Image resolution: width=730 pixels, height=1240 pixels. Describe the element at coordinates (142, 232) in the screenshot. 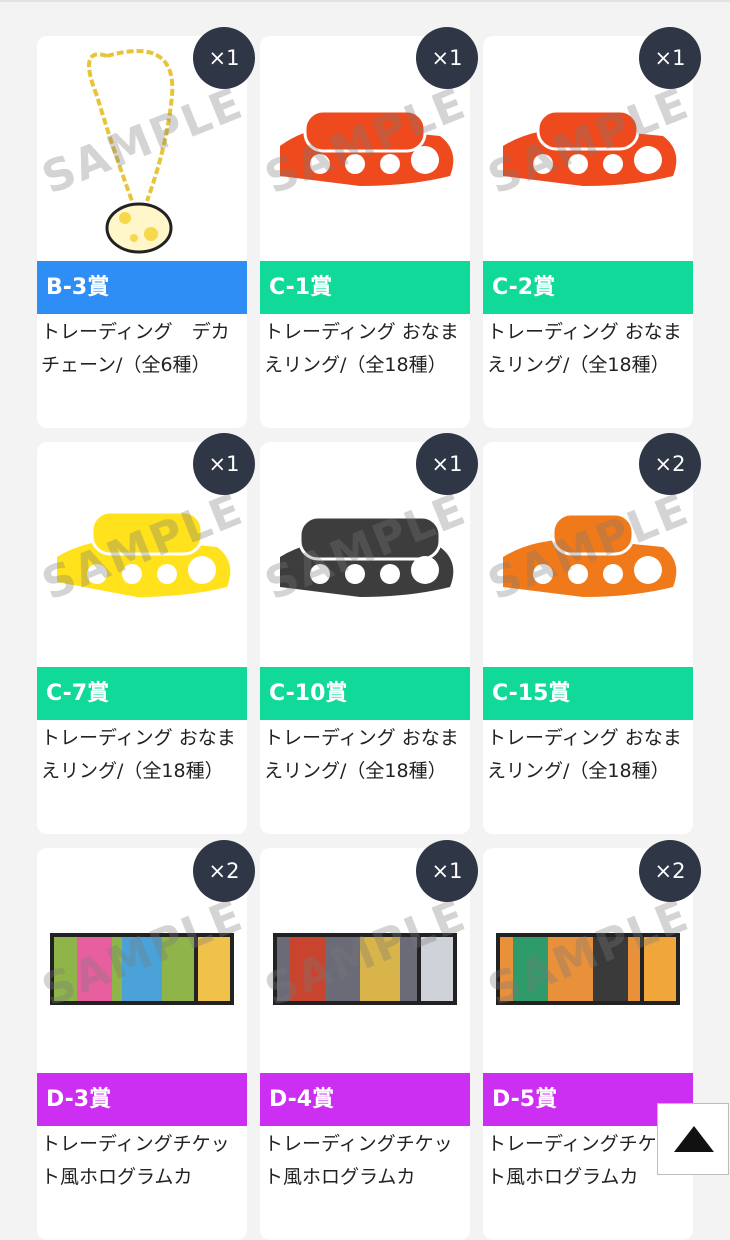

I see `prize-card-b3: SAMPLE B-3賞 トレーディング デカチェーン/（全6種）` at that location.